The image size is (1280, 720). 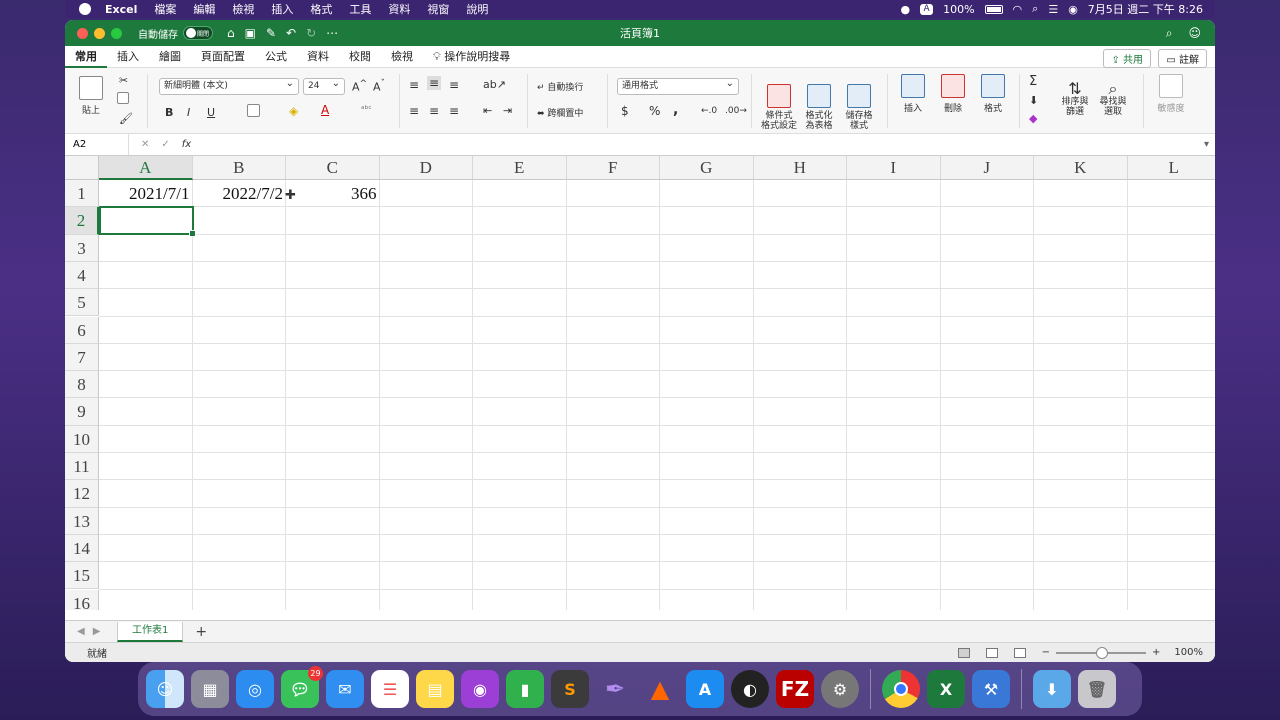 I want to click on enter-icon: ✓, so click(x=165, y=144).